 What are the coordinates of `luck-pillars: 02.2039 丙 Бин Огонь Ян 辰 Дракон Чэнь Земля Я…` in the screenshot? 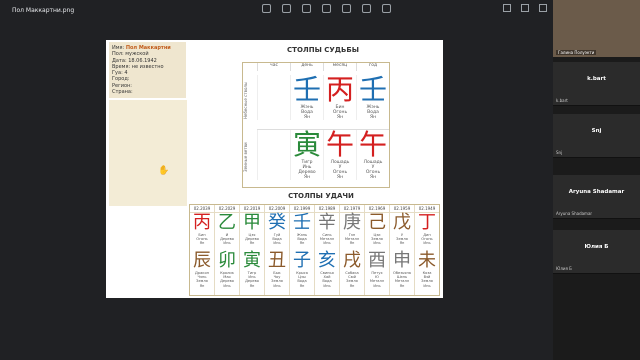 It's located at (314, 250).